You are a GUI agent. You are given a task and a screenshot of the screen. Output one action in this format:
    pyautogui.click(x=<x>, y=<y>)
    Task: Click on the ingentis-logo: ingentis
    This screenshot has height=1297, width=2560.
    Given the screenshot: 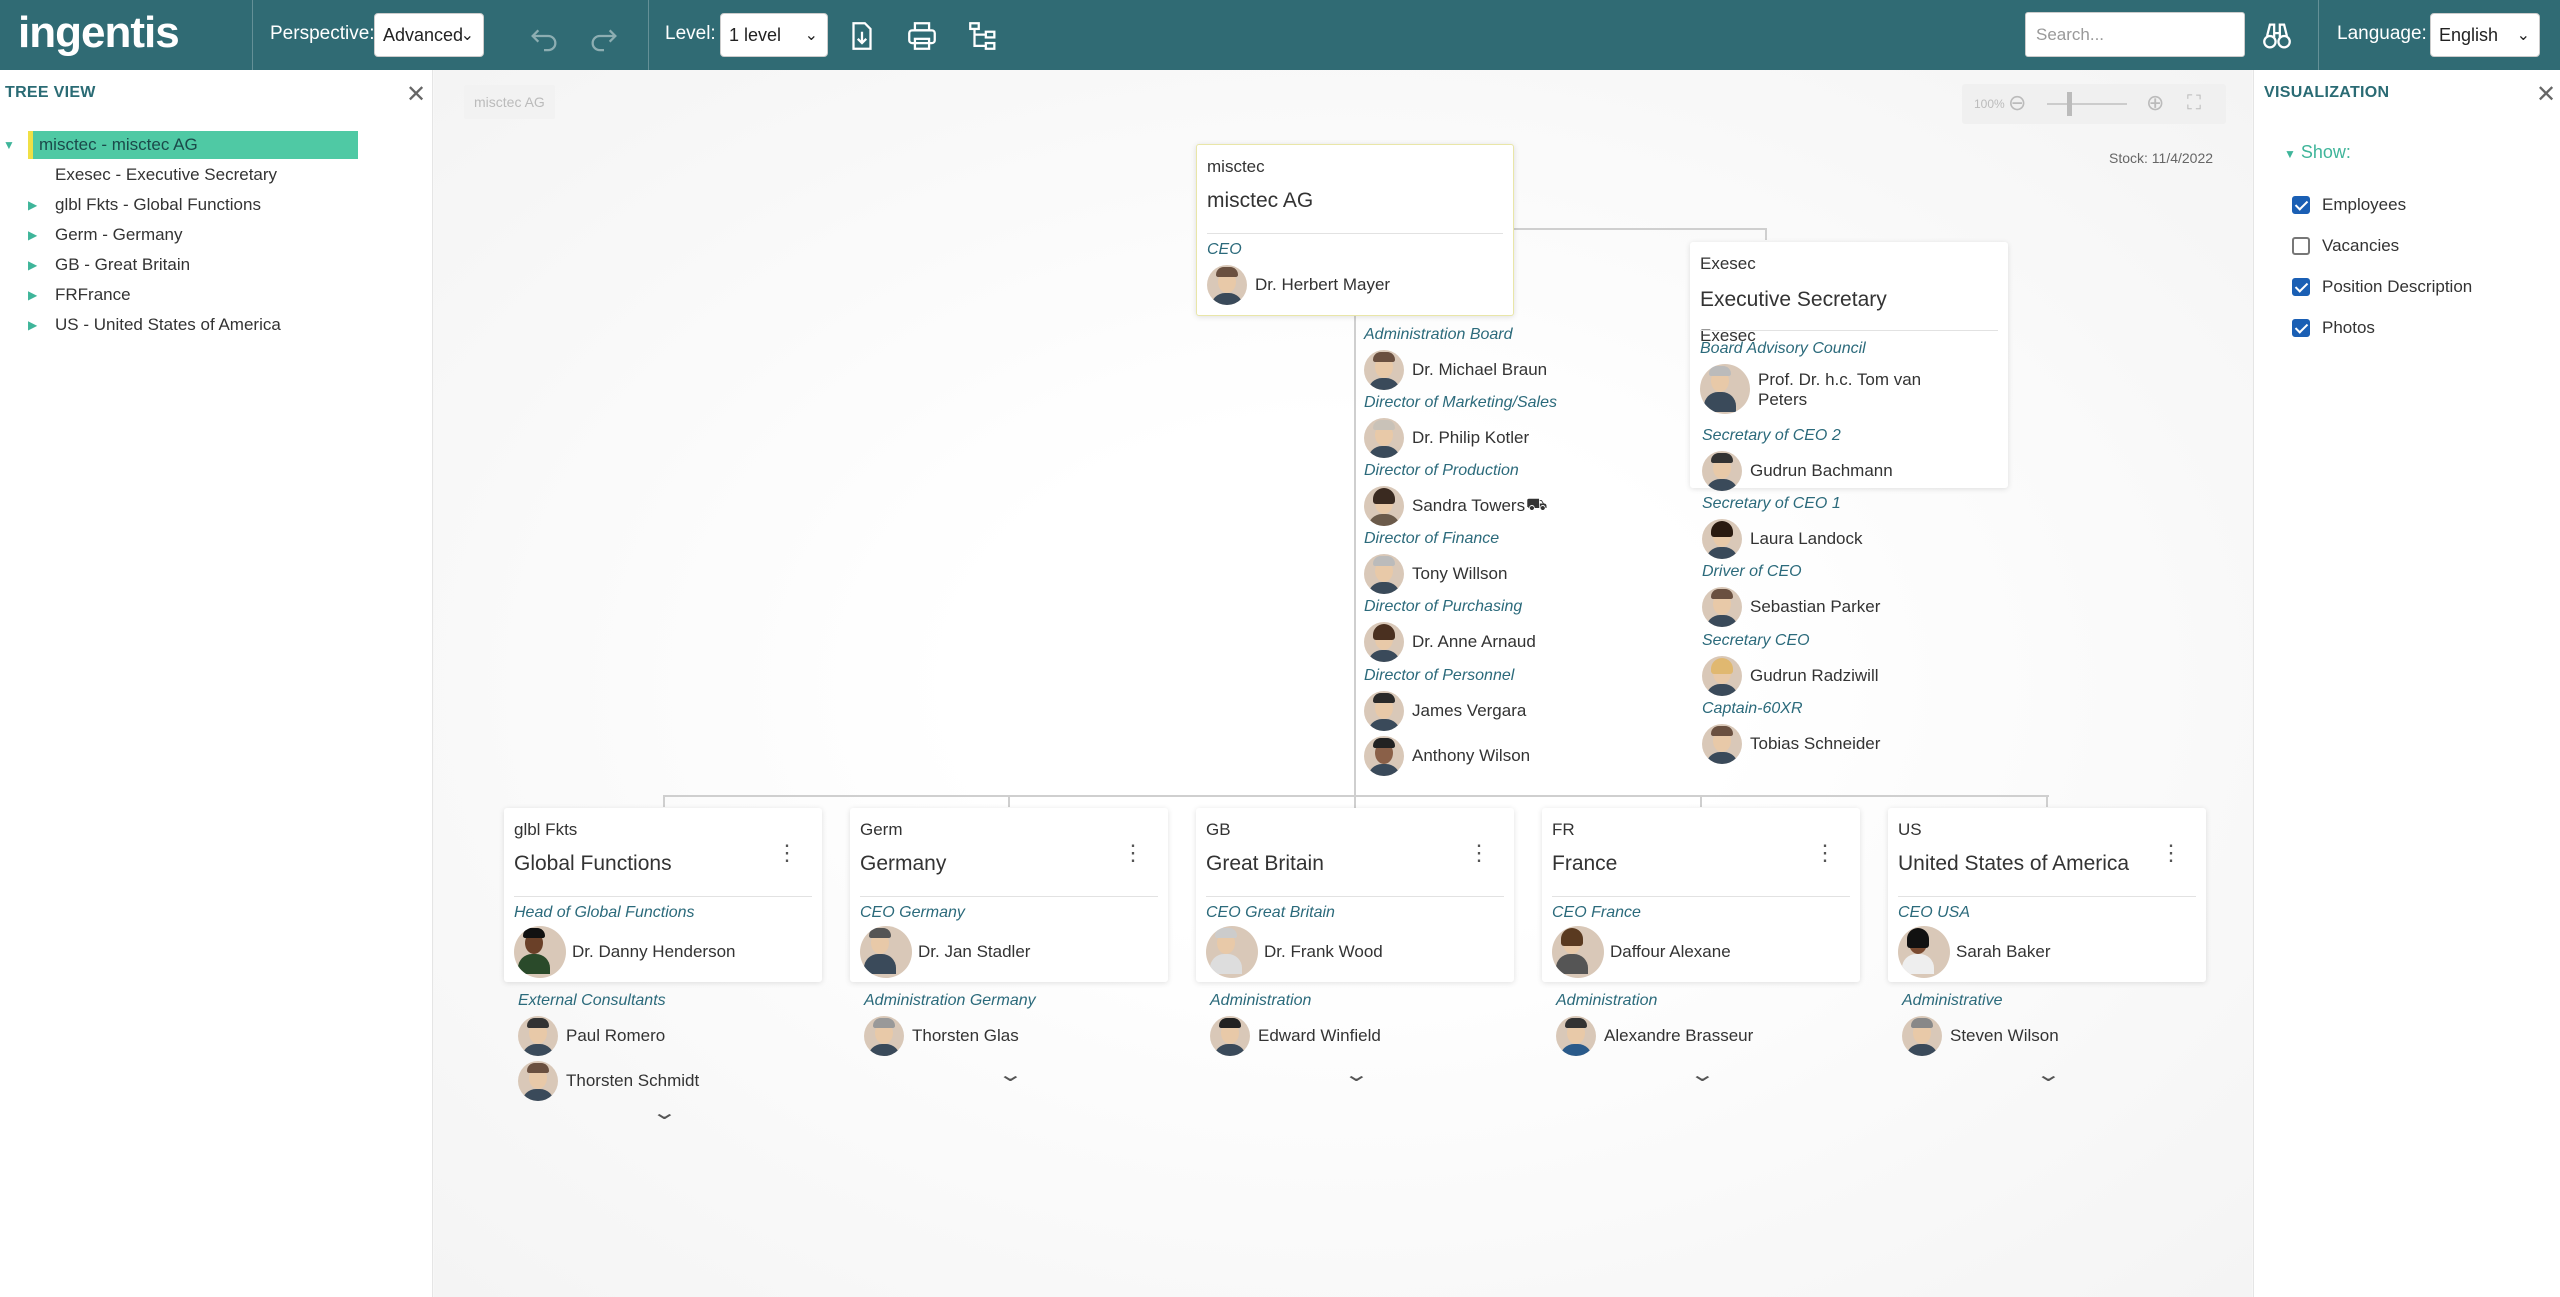 What is the action you would take?
    pyautogui.click(x=99, y=32)
    